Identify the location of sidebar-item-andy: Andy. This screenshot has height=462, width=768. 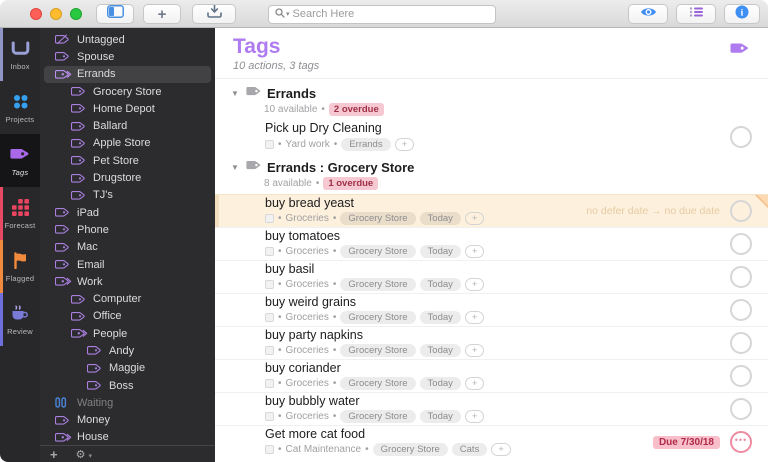
(127, 350).